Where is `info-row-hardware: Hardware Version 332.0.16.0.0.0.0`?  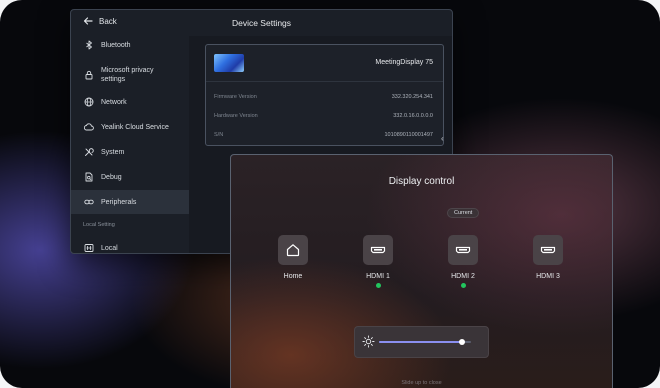
info-row-hardware: Hardware Version 332.0.16.0.0.0.0 is located at coordinates (323, 116).